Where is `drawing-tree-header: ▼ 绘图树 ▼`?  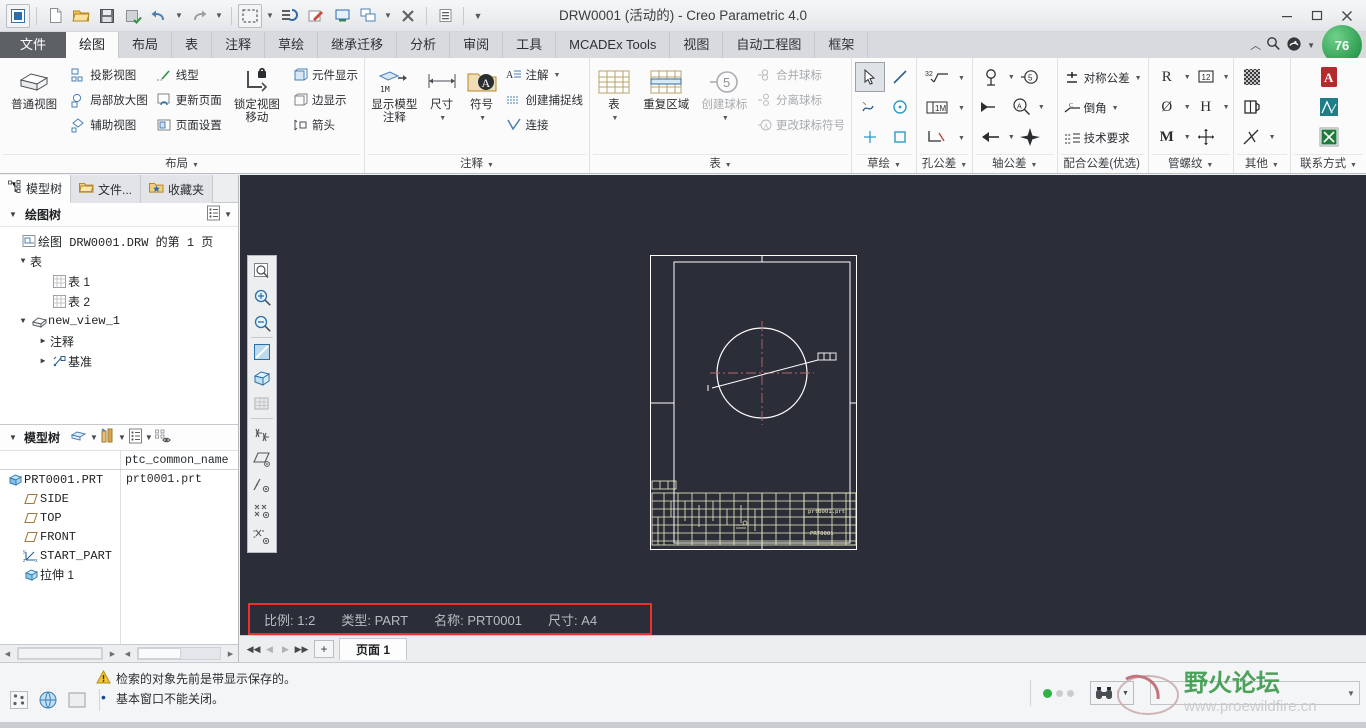 drawing-tree-header: ▼ 绘图树 ▼ is located at coordinates (119, 215).